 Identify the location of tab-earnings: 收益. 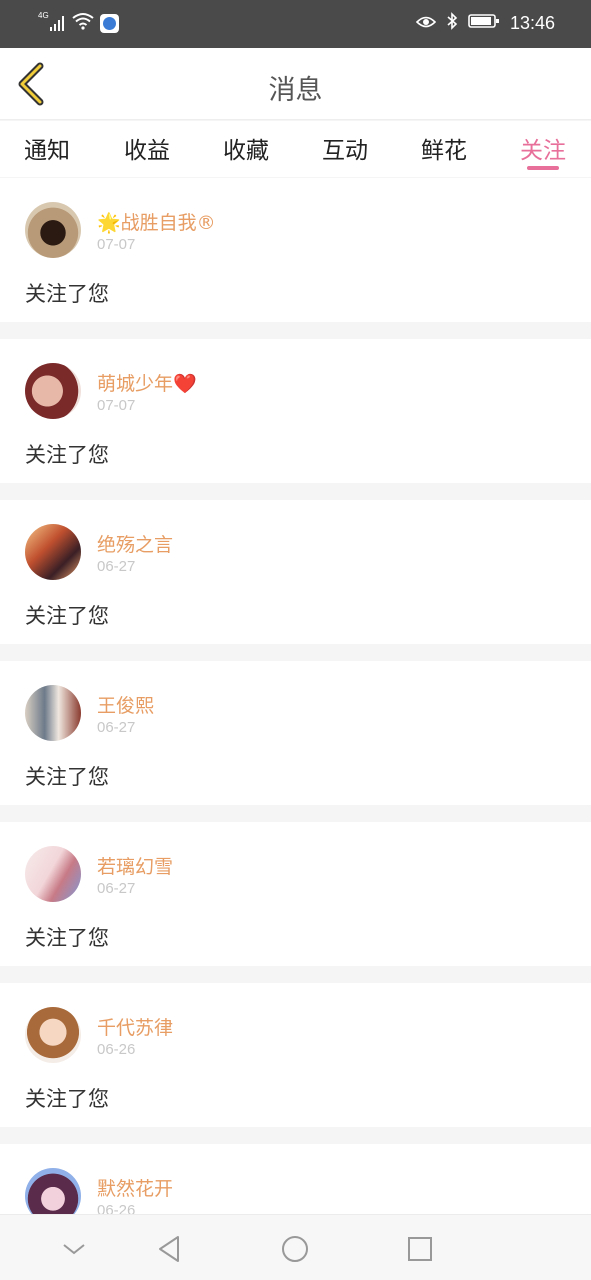
(147, 148).